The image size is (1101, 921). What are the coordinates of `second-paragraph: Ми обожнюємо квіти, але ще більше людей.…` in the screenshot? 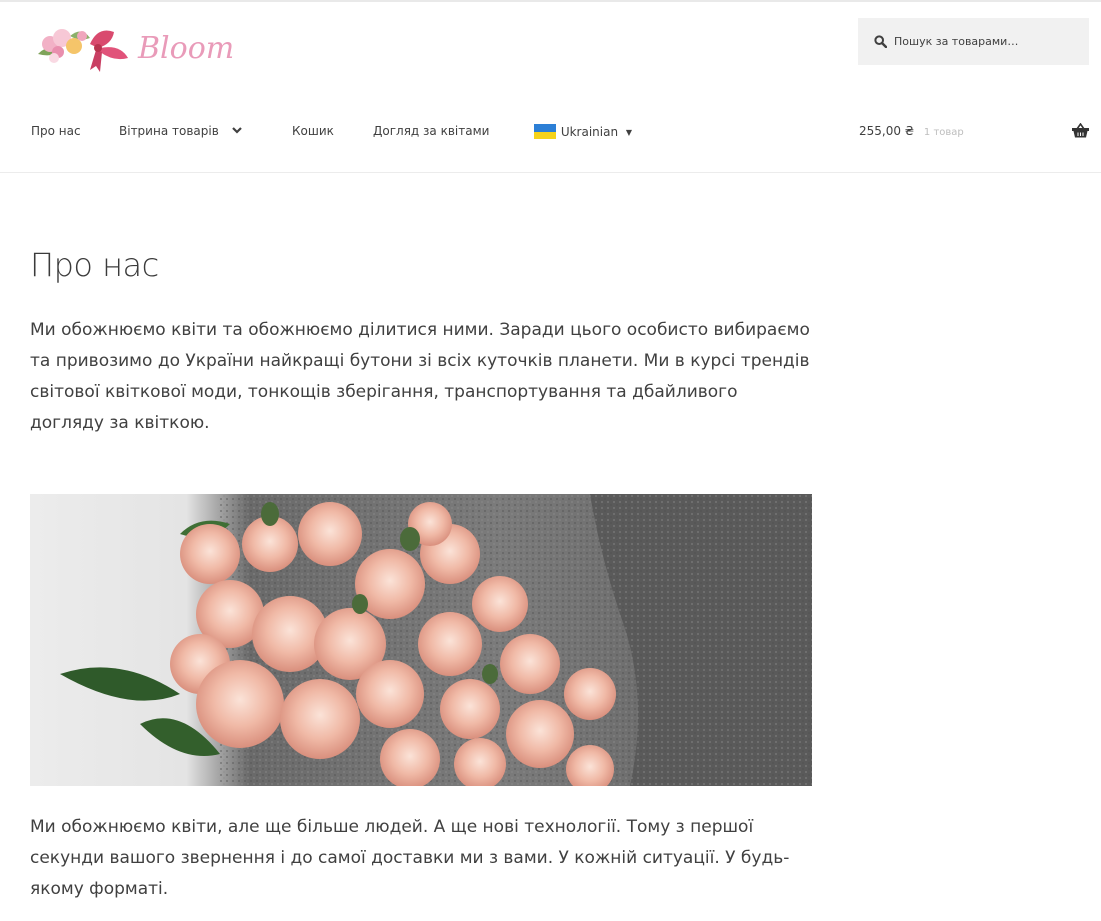 It's located at (410, 858).